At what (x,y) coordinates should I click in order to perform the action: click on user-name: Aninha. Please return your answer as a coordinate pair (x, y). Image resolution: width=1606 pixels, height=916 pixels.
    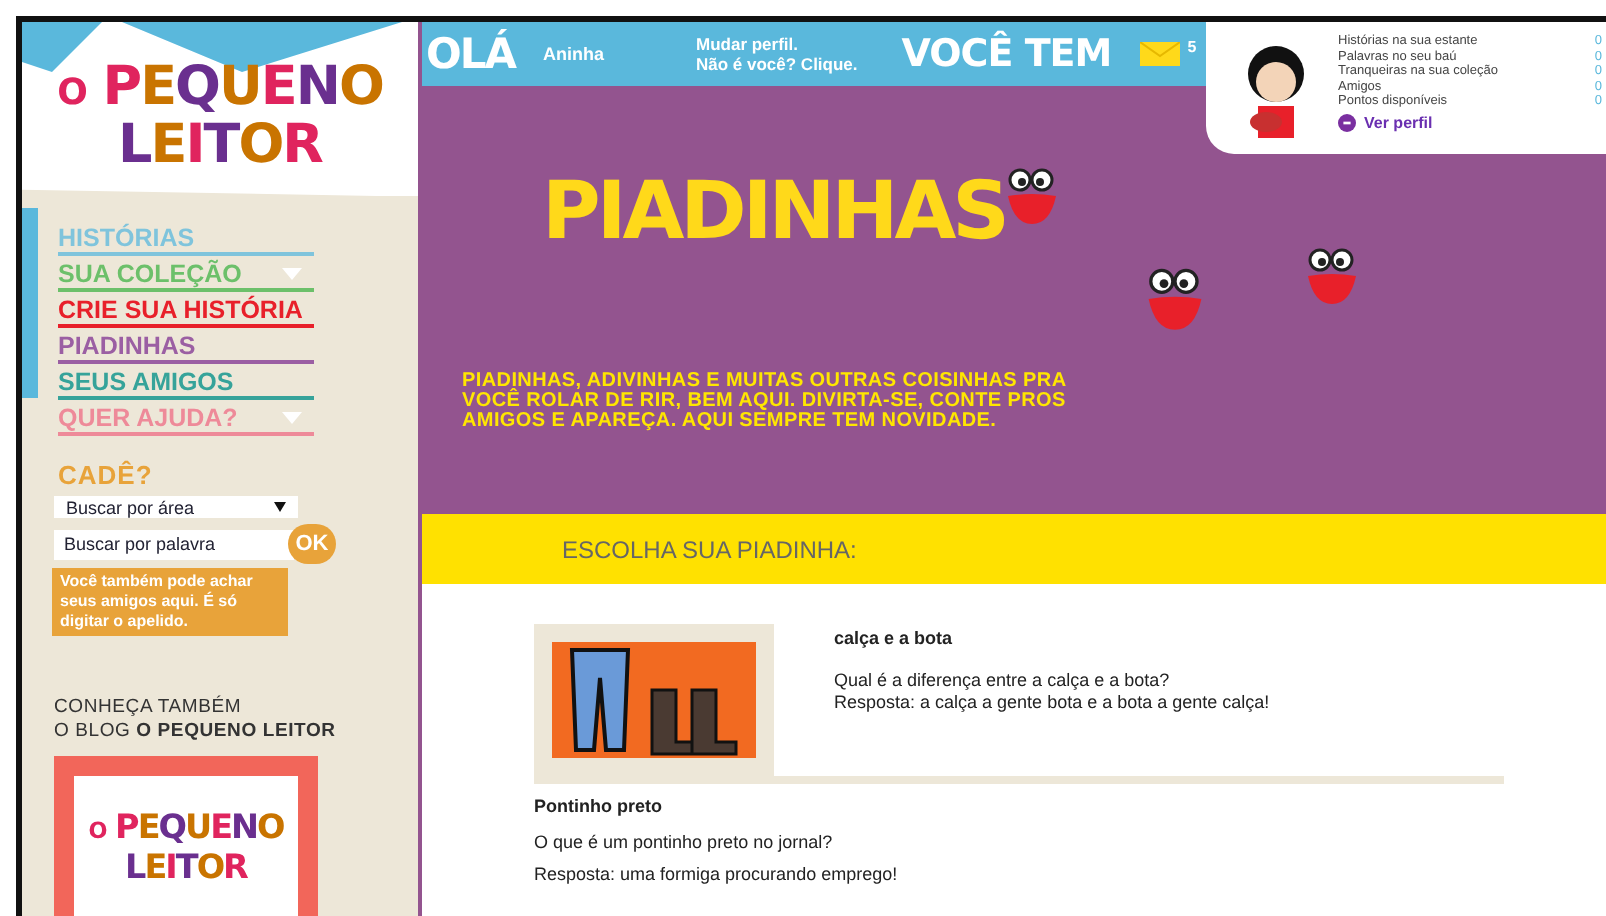
    Looking at the image, I should click on (573, 54).